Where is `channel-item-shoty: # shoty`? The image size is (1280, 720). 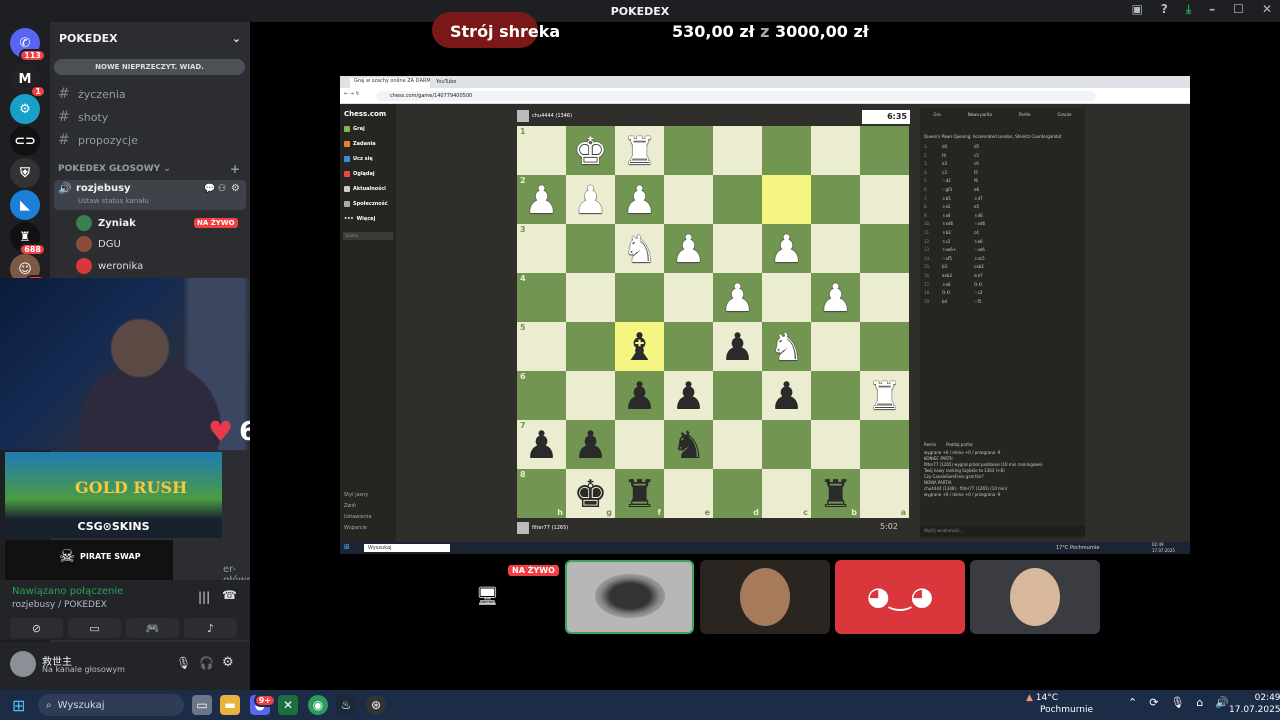
channel-item-shoty: # shoty is located at coordinates (151, 117).